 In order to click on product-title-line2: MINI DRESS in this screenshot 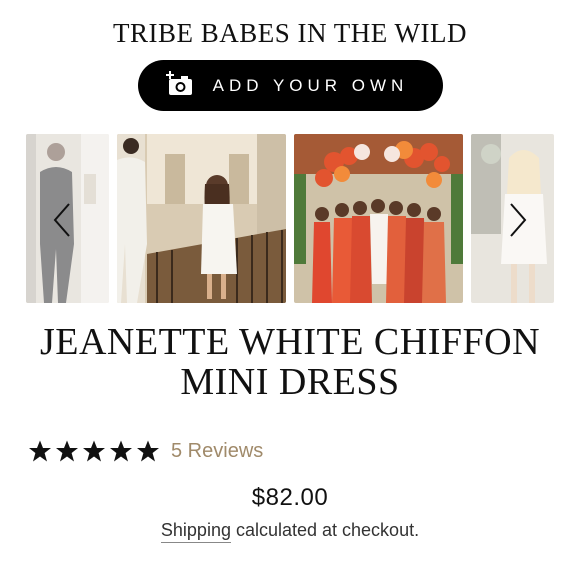, I will do `click(290, 382)`.